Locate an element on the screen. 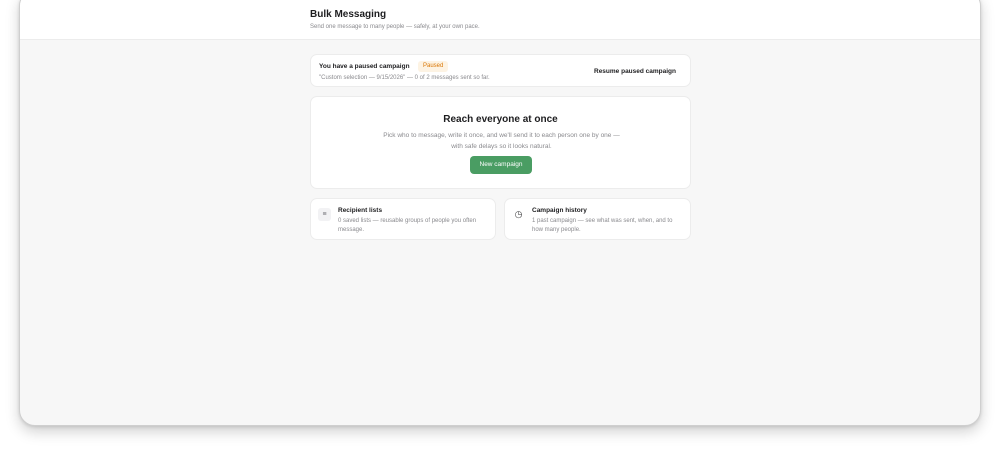 The image size is (1000, 454). list-icon: ≡ is located at coordinates (324, 214).